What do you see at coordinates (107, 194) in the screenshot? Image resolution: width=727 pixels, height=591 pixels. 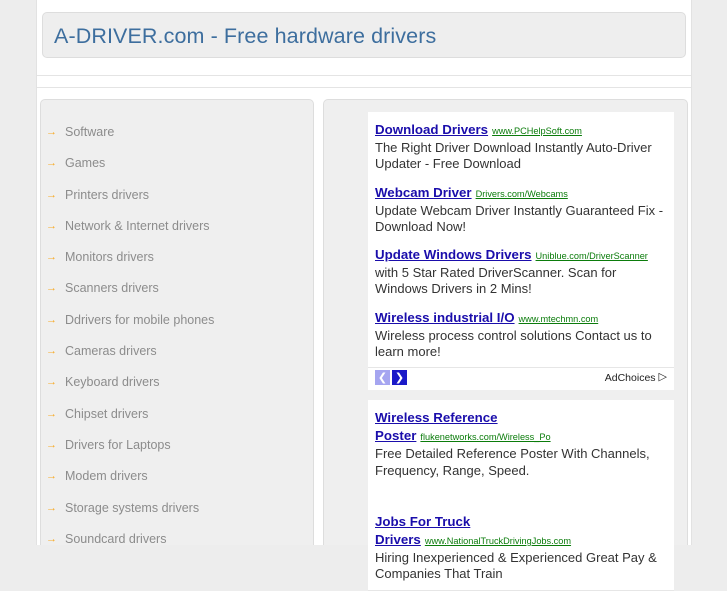 I see `sidebar-item-label: Printers drivers` at bounding box center [107, 194].